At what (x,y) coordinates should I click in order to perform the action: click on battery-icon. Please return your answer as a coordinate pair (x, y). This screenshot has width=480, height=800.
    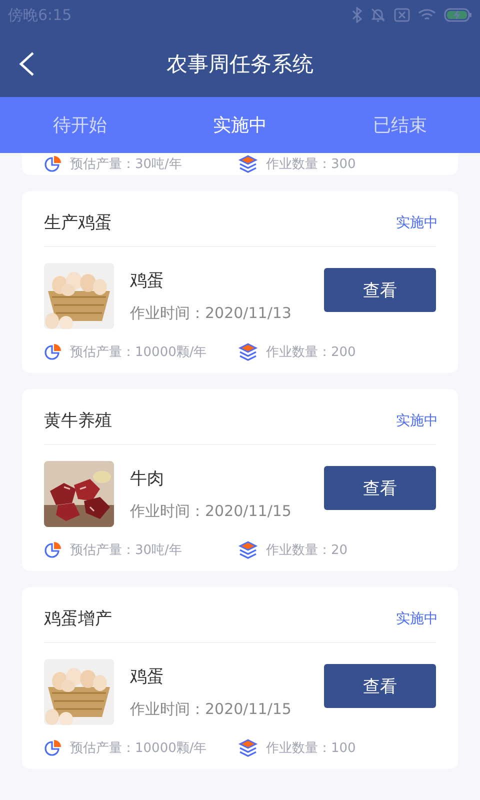
    Looking at the image, I should click on (458, 15).